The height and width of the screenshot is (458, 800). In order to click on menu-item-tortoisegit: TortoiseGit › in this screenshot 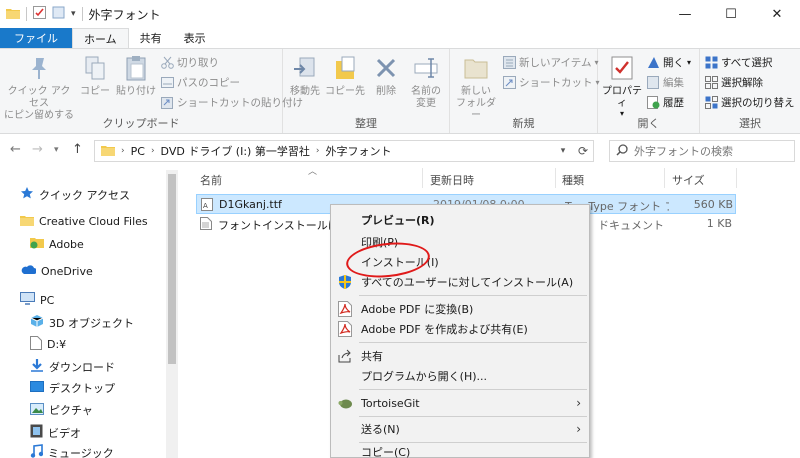, I will do `click(460, 403)`.